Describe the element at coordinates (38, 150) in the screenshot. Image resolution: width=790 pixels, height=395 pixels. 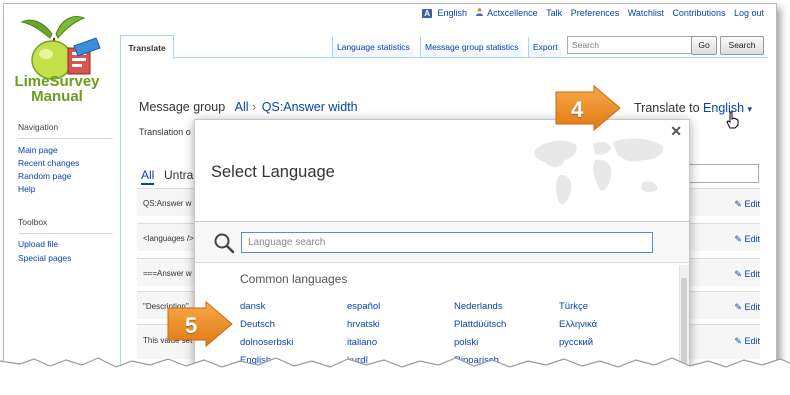
I see `sidebar-link-main-page: Main page` at that location.